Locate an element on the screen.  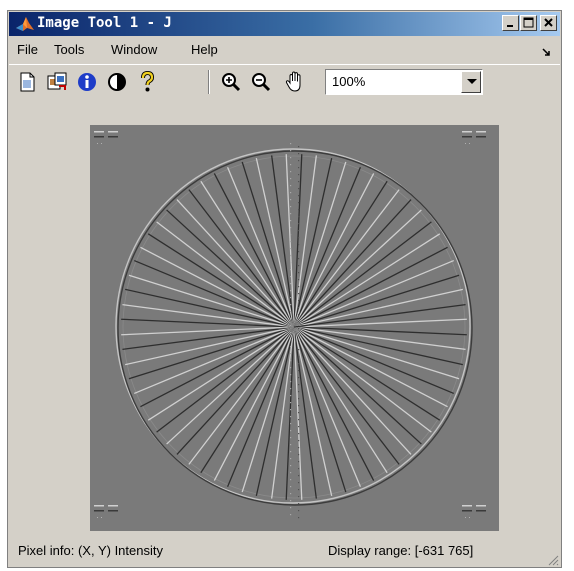
minimize-button is located at coordinates (510, 23).